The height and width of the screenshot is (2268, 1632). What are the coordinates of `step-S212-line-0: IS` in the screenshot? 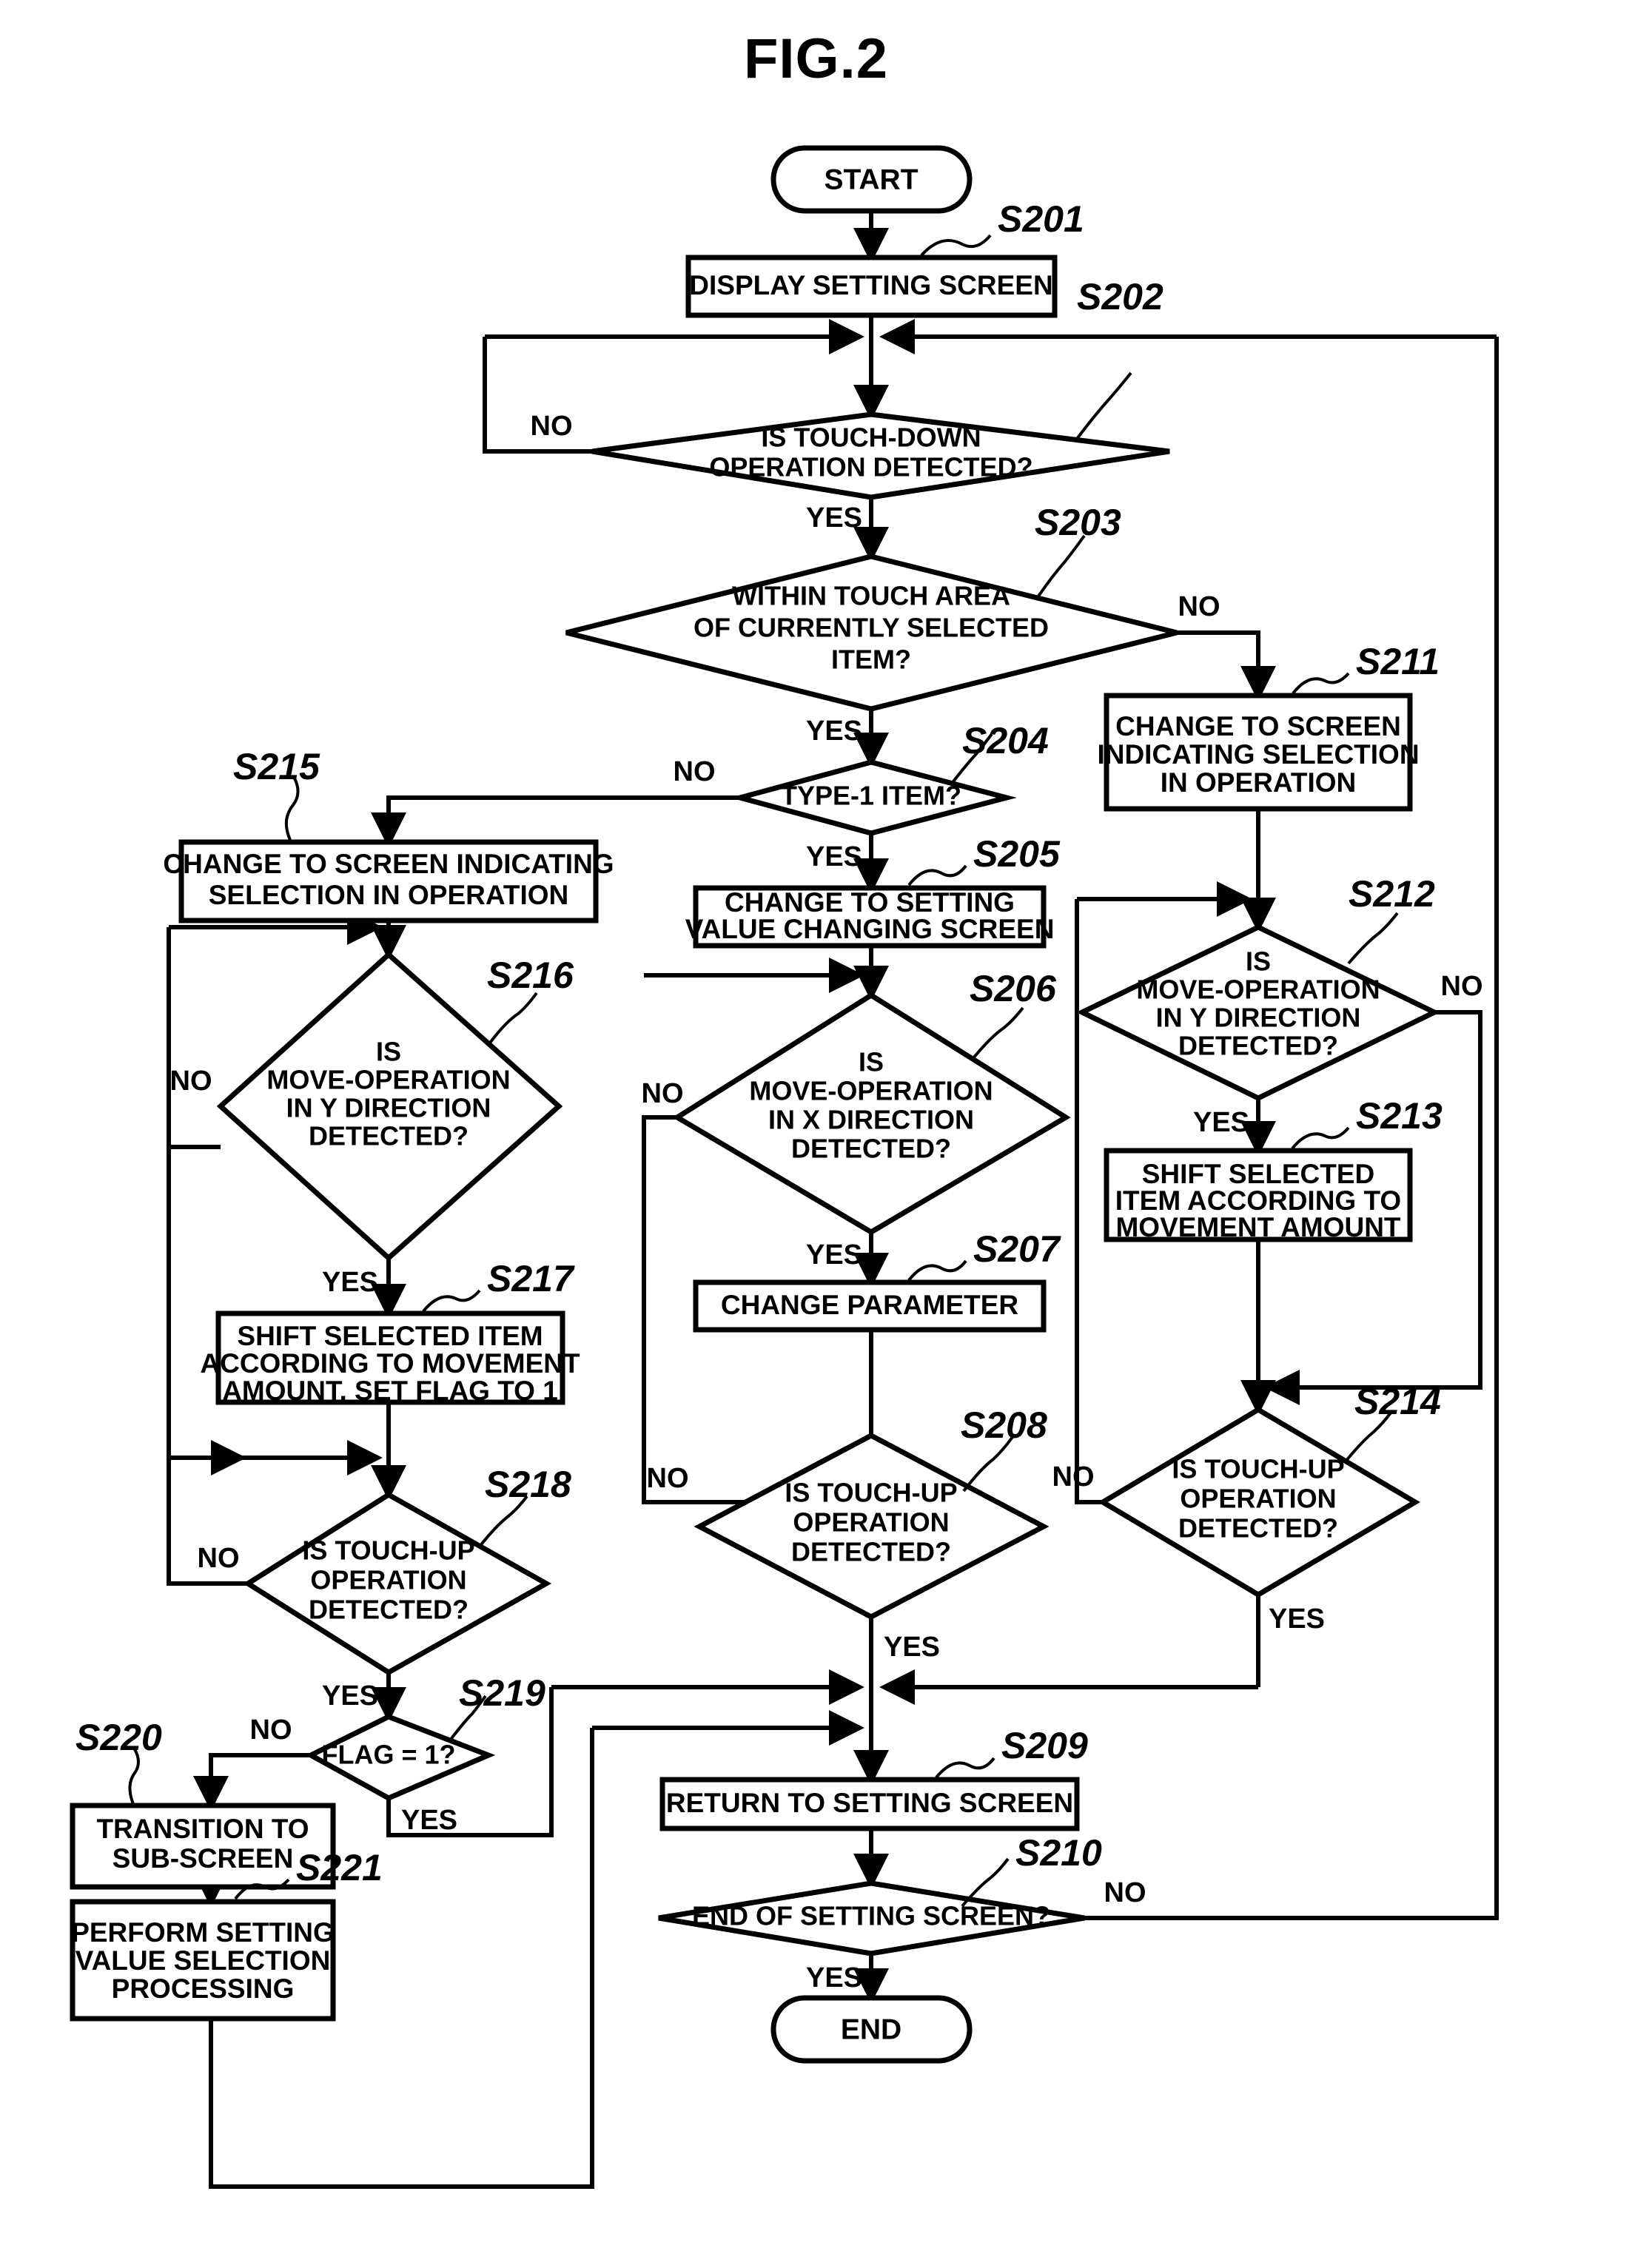 It's located at (1258, 961).